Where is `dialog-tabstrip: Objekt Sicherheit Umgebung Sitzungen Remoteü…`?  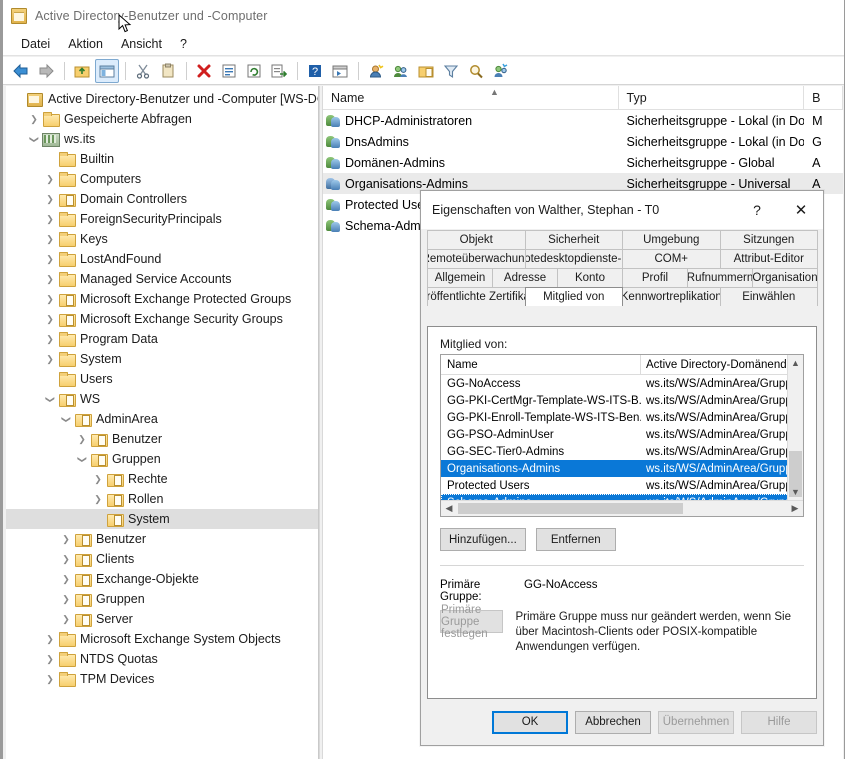
dialog-tabstrip: Objekt Sicherheit Umgebung Sitzungen Remoteü… is located at coordinates (622, 267).